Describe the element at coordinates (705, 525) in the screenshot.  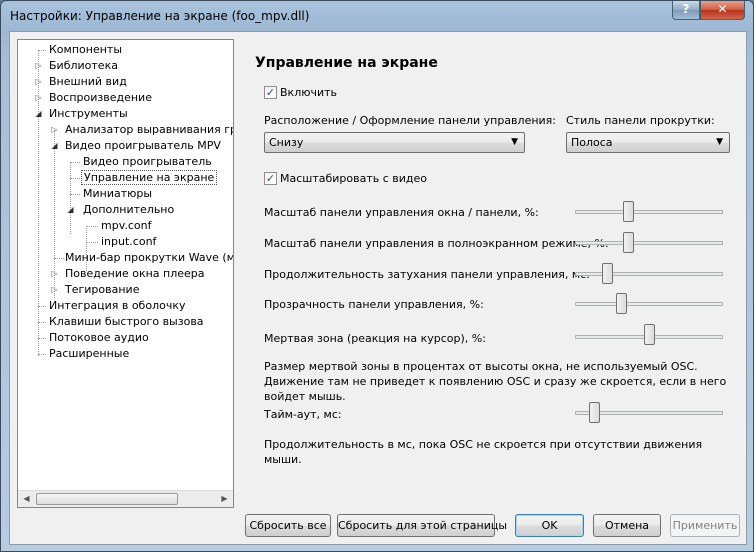
I see `apply-button: Применить` at that location.